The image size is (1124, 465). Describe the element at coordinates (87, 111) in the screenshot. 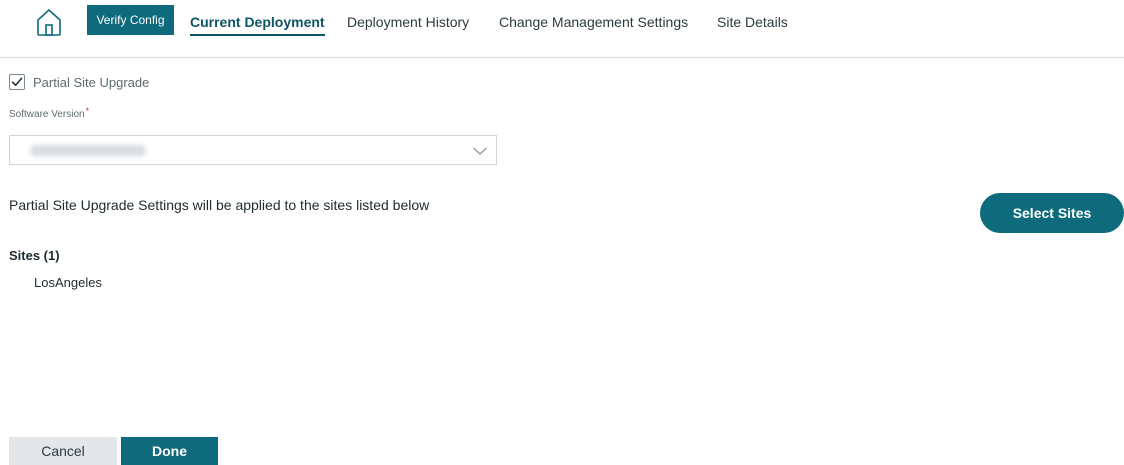

I see `required-asterisk: *` at that location.